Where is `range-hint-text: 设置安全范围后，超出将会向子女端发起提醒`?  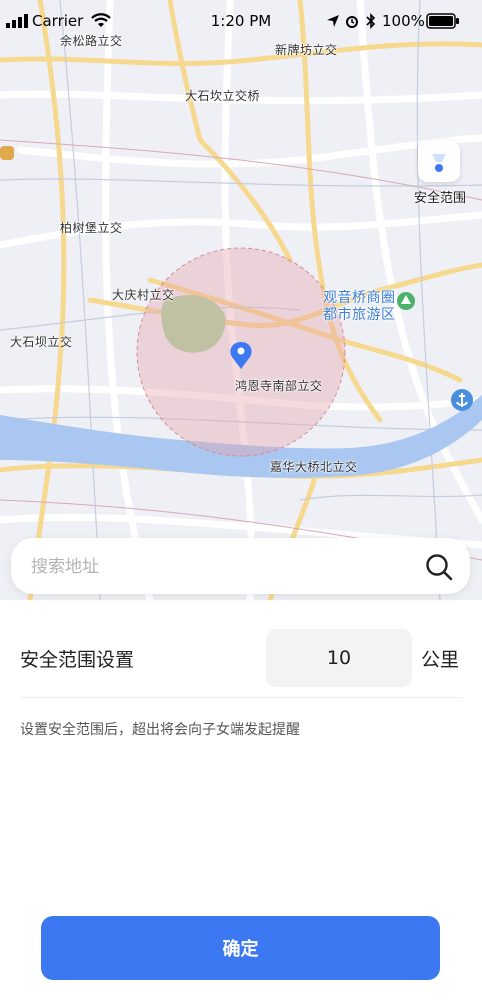
range-hint-text: 设置安全范围后，超出将会向子女端发起提醒 is located at coordinates (160, 730).